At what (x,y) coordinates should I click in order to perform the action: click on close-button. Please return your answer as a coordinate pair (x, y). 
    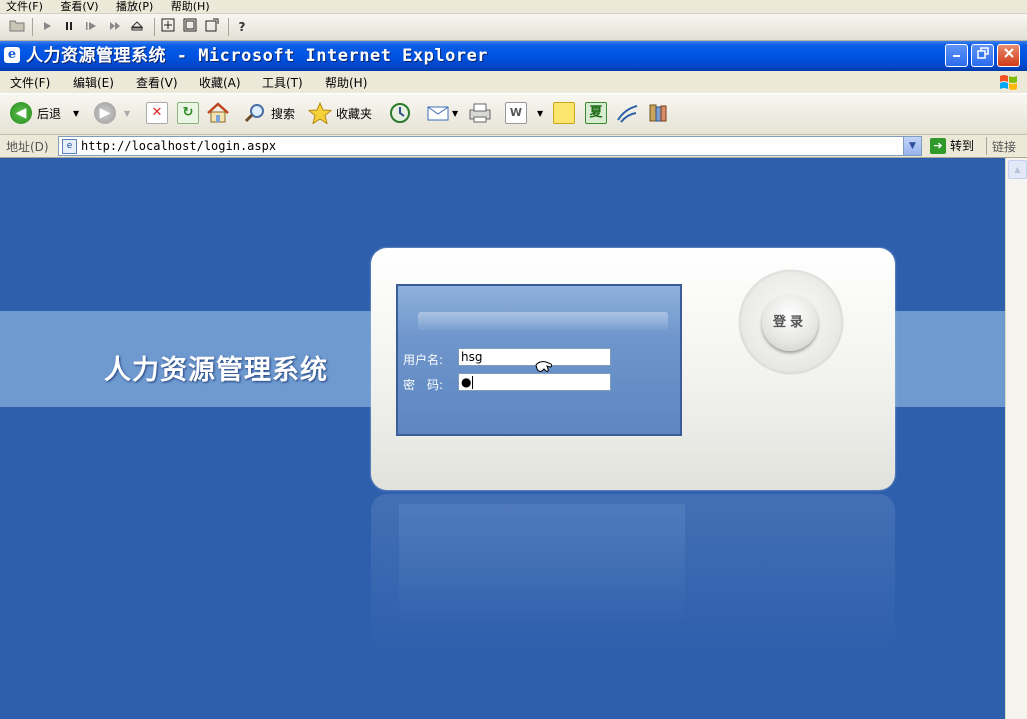
    Looking at the image, I should click on (1008, 55).